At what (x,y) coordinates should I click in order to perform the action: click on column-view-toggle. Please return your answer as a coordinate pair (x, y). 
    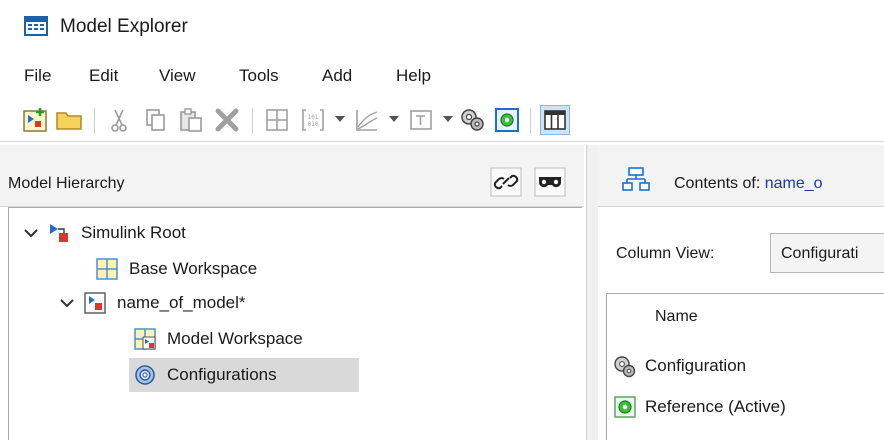
    Looking at the image, I should click on (555, 120).